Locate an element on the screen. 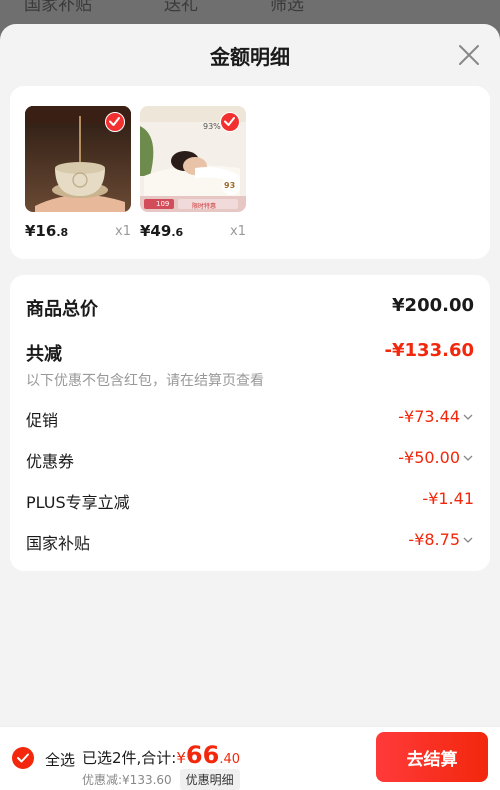 Image resolution: width=500 pixels, height=790 pixels. check-icon is located at coordinates (23, 758).